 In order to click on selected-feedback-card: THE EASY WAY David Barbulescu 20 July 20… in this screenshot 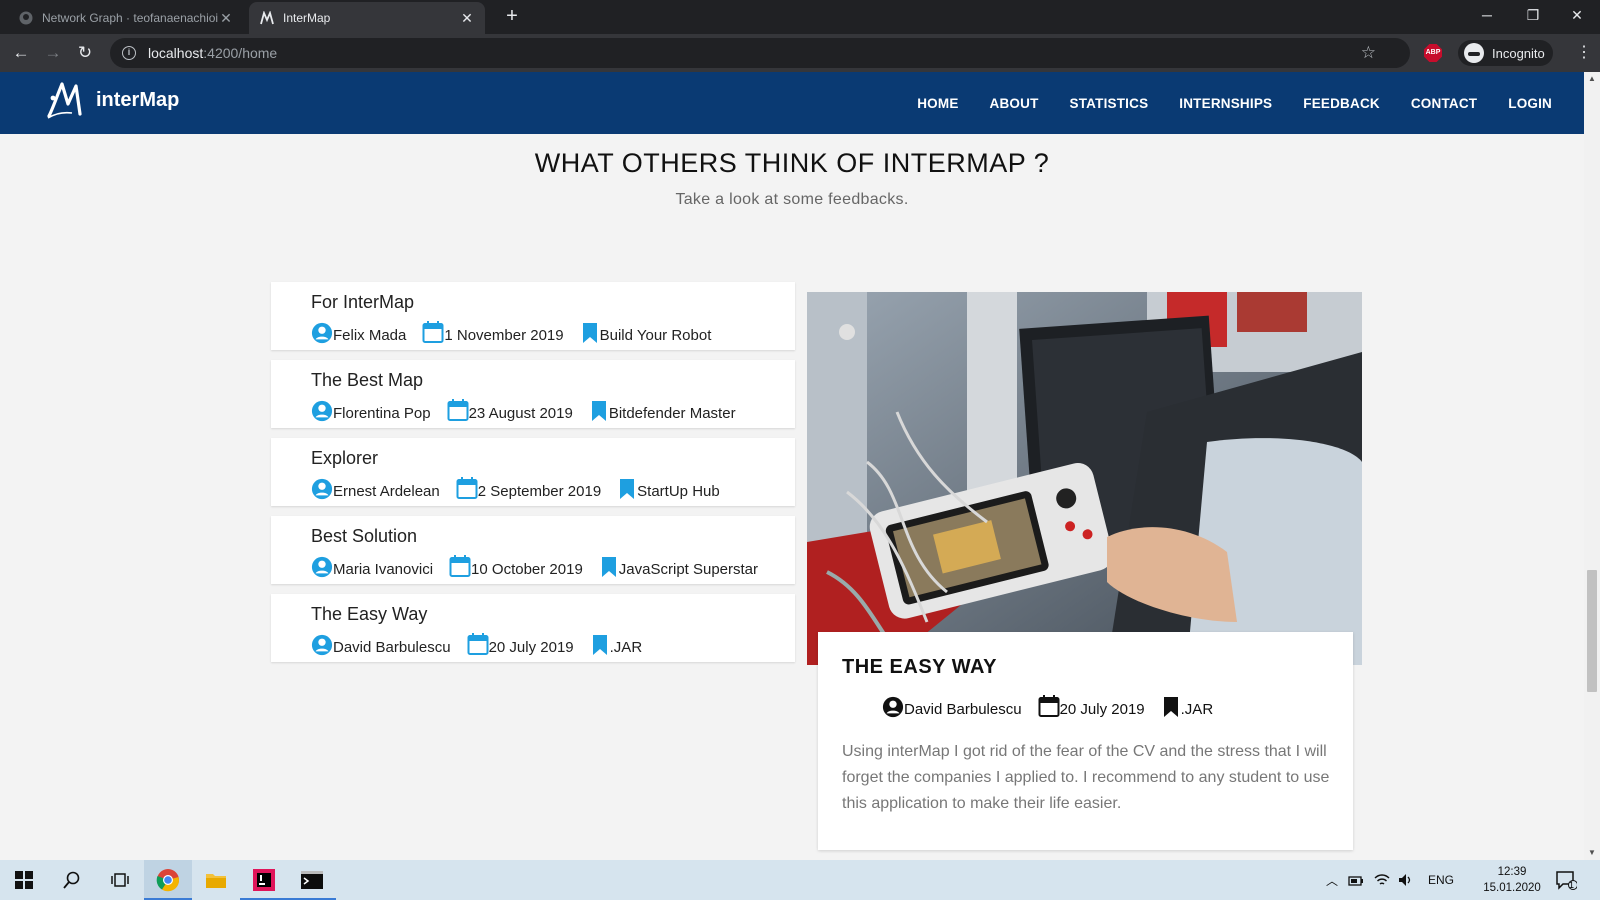, I will do `click(1085, 741)`.